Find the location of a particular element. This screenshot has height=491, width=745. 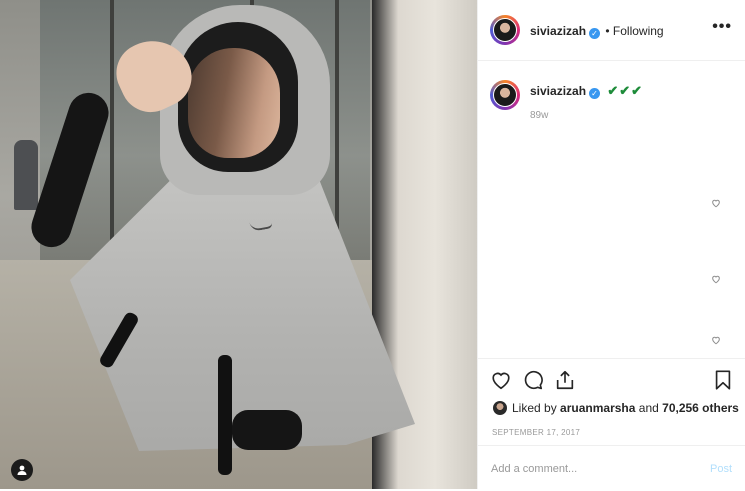

likes-count-link: 70,256 others is located at coordinates (700, 408).